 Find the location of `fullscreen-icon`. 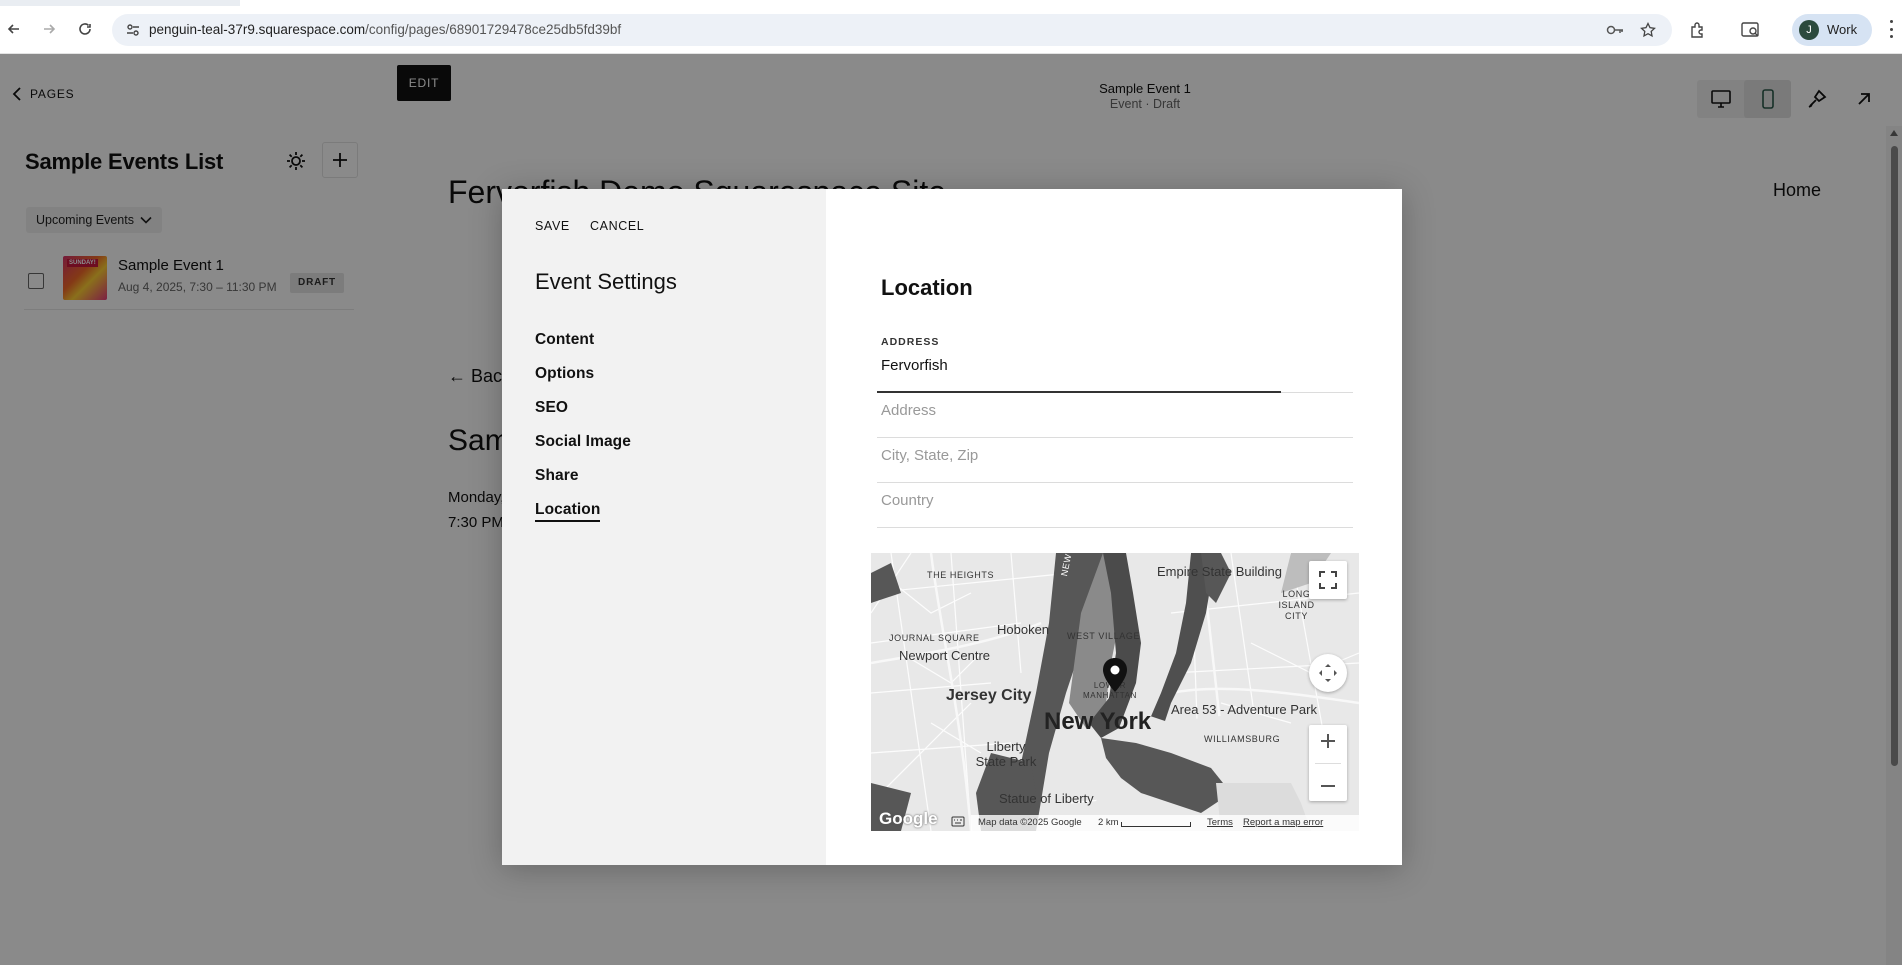

fullscreen-icon is located at coordinates (1328, 580).